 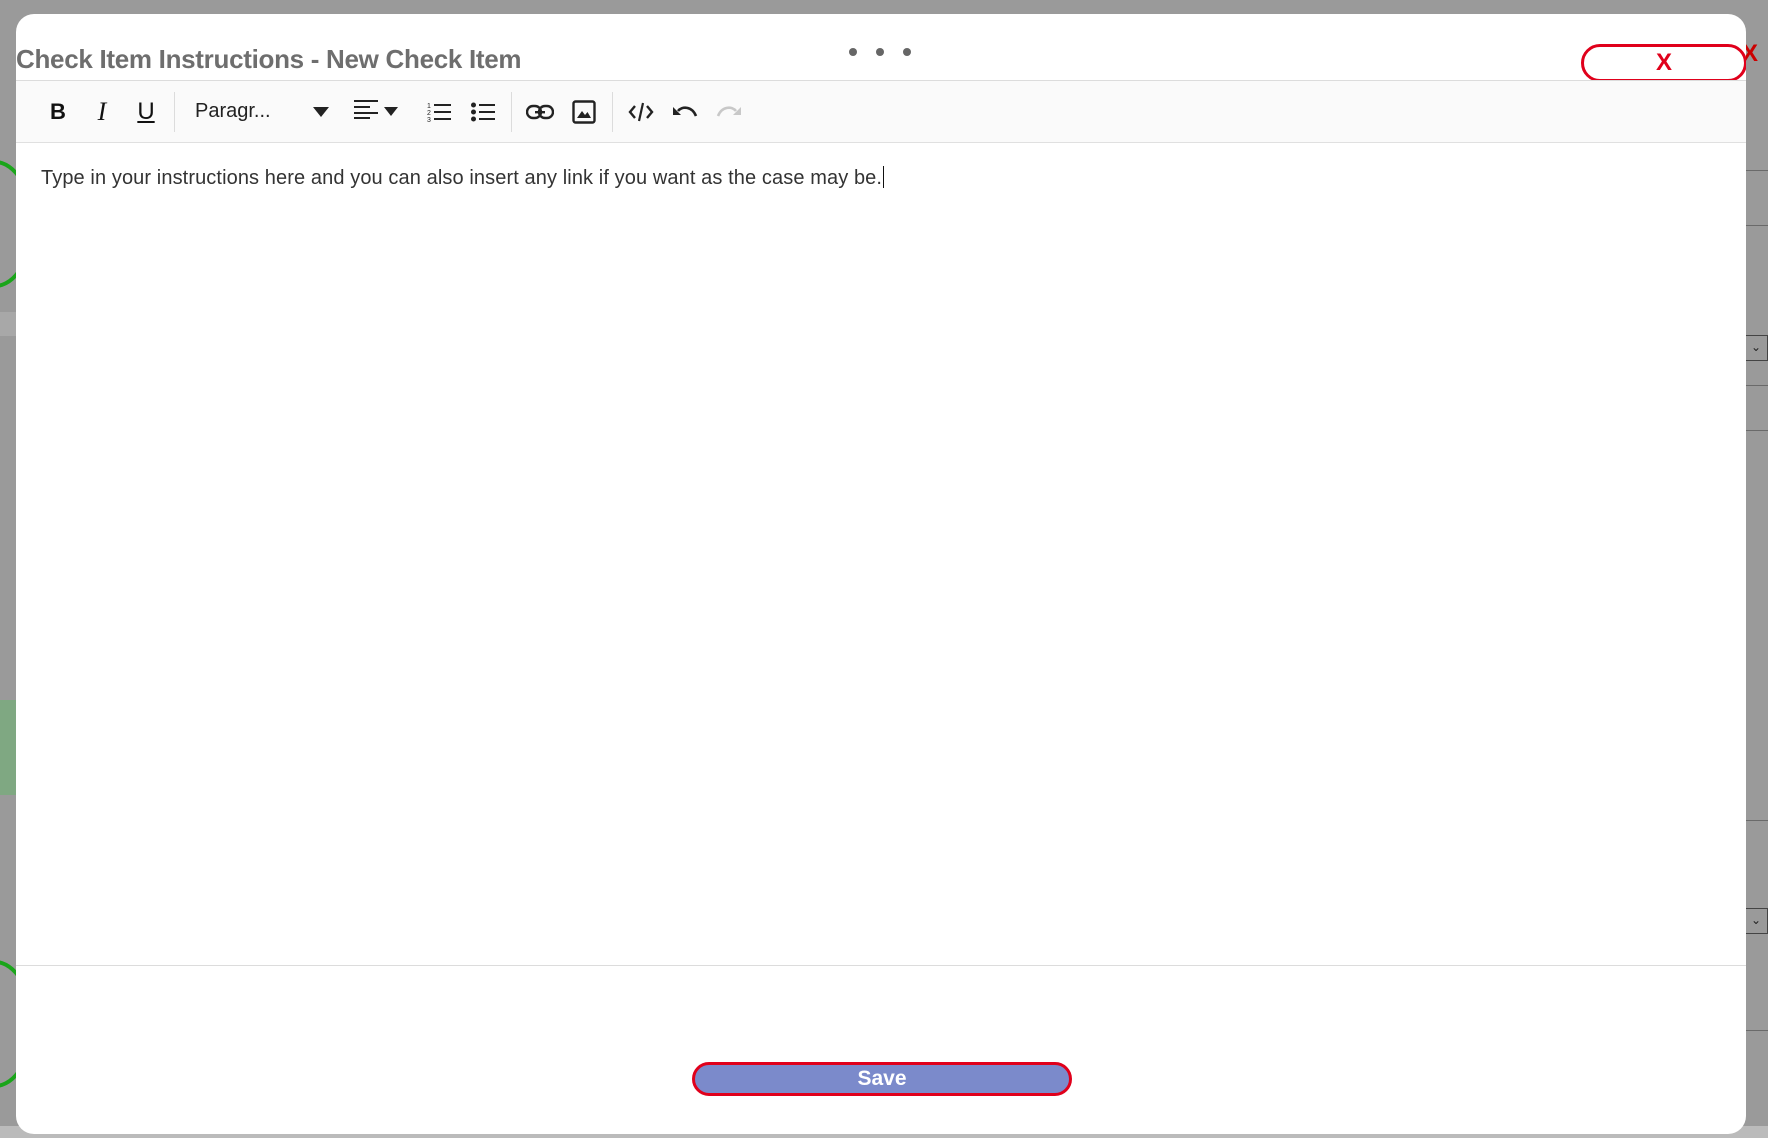 I want to click on save-button: Save, so click(x=882, y=1079).